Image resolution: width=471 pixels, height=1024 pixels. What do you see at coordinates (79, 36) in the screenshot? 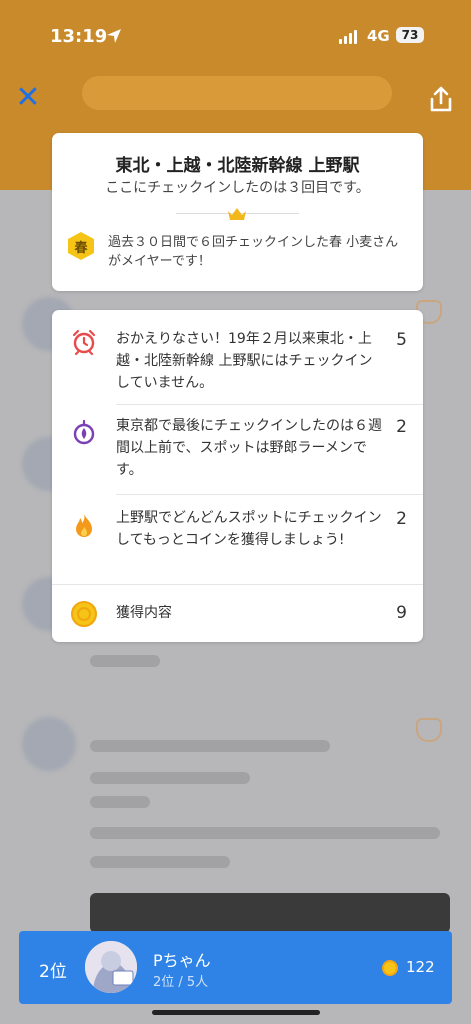
I see `status-time: 13:19` at bounding box center [79, 36].